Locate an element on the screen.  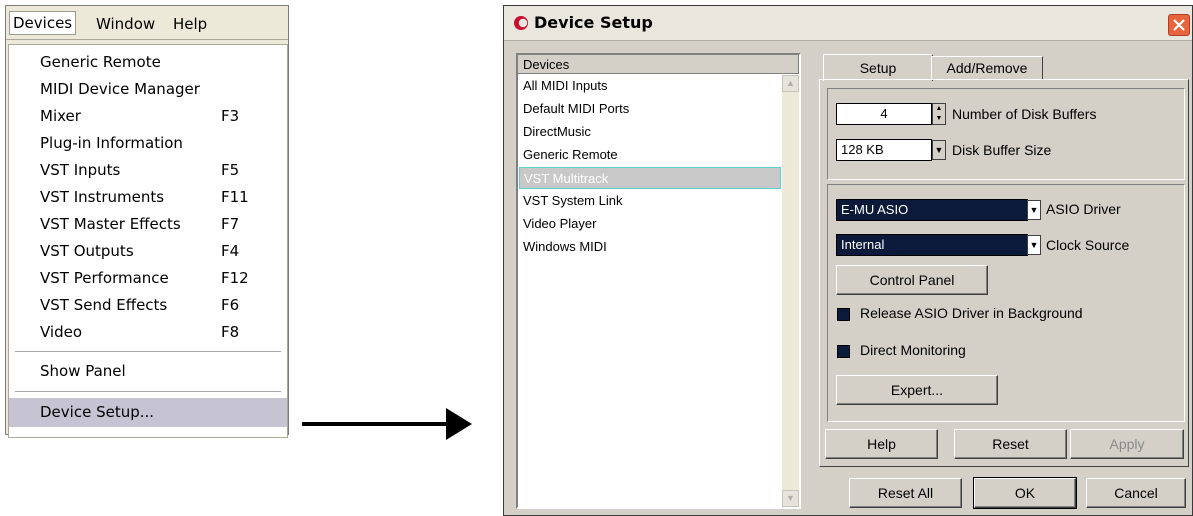
menu-shortcut: F8 is located at coordinates (230, 332).